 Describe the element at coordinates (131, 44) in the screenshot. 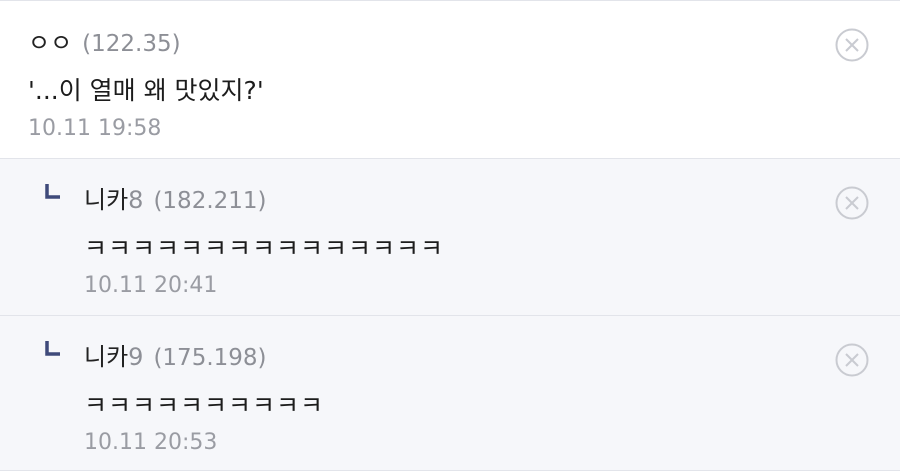

I see `comment-ip: (122.35)` at that location.